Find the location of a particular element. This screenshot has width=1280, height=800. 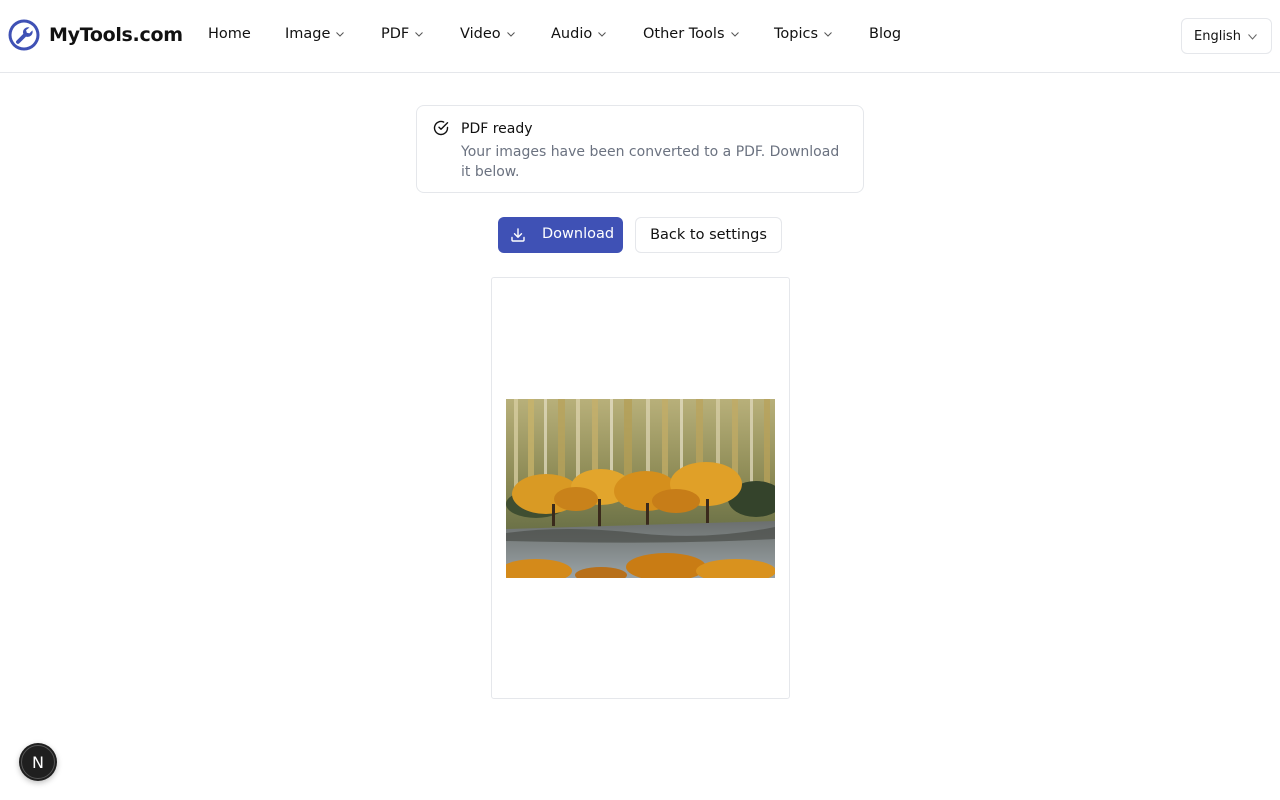

language-select: English is located at coordinates (1226, 36).